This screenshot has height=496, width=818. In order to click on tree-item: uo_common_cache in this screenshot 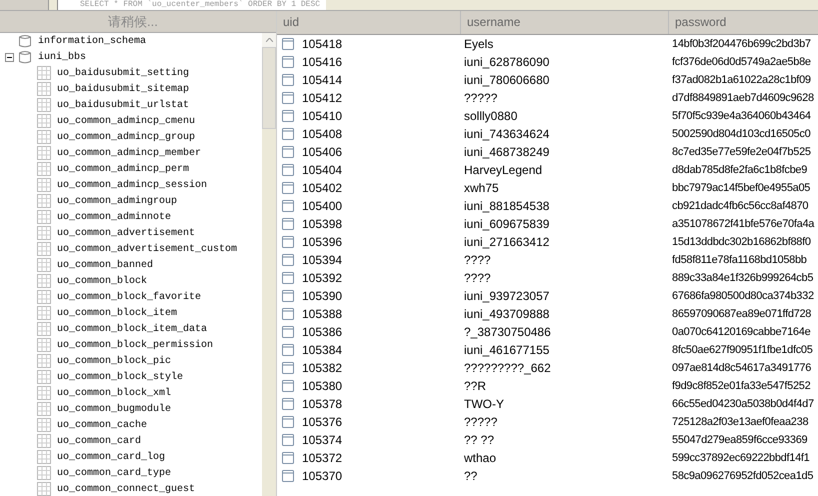, I will do `click(102, 425)`.